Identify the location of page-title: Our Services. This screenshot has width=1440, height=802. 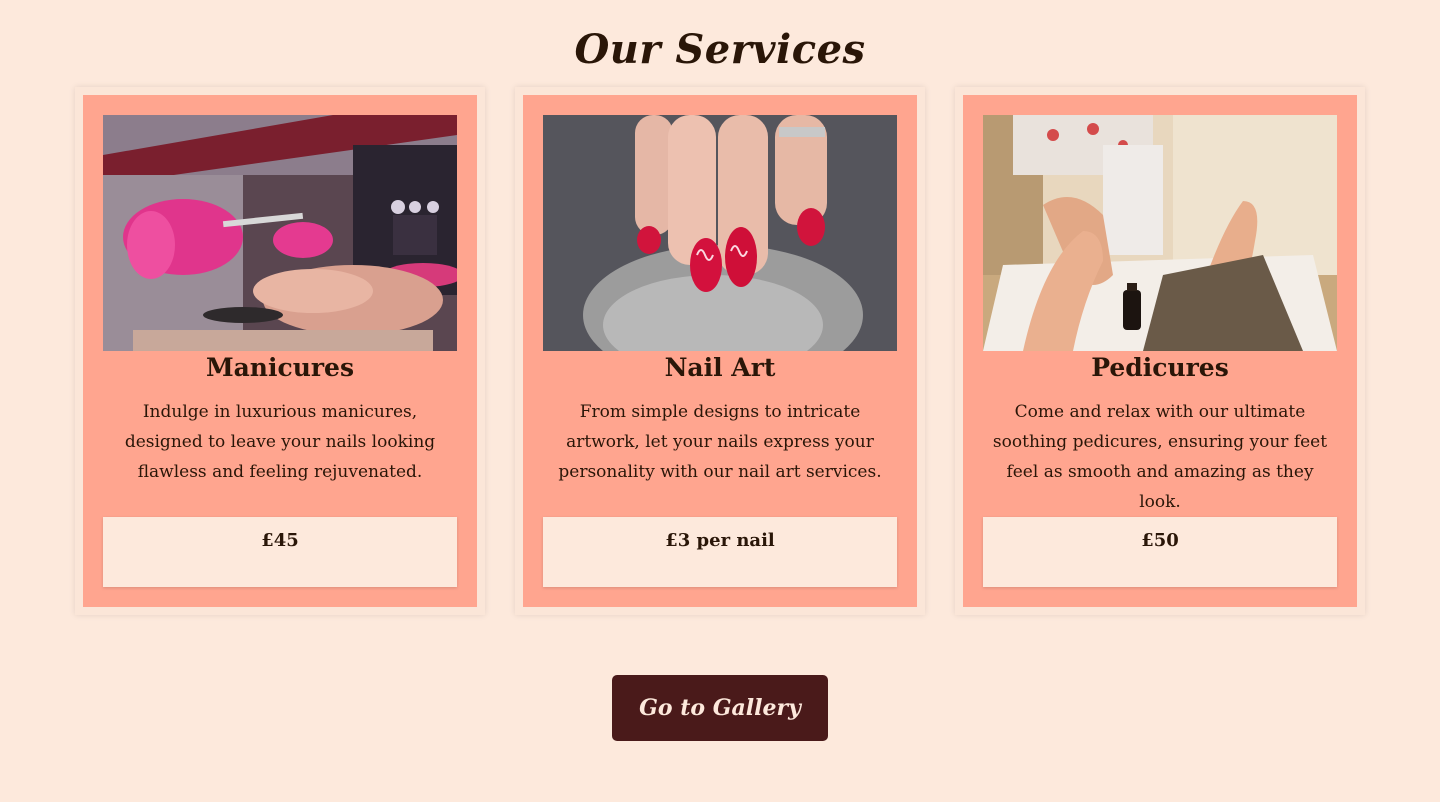
(720, 49).